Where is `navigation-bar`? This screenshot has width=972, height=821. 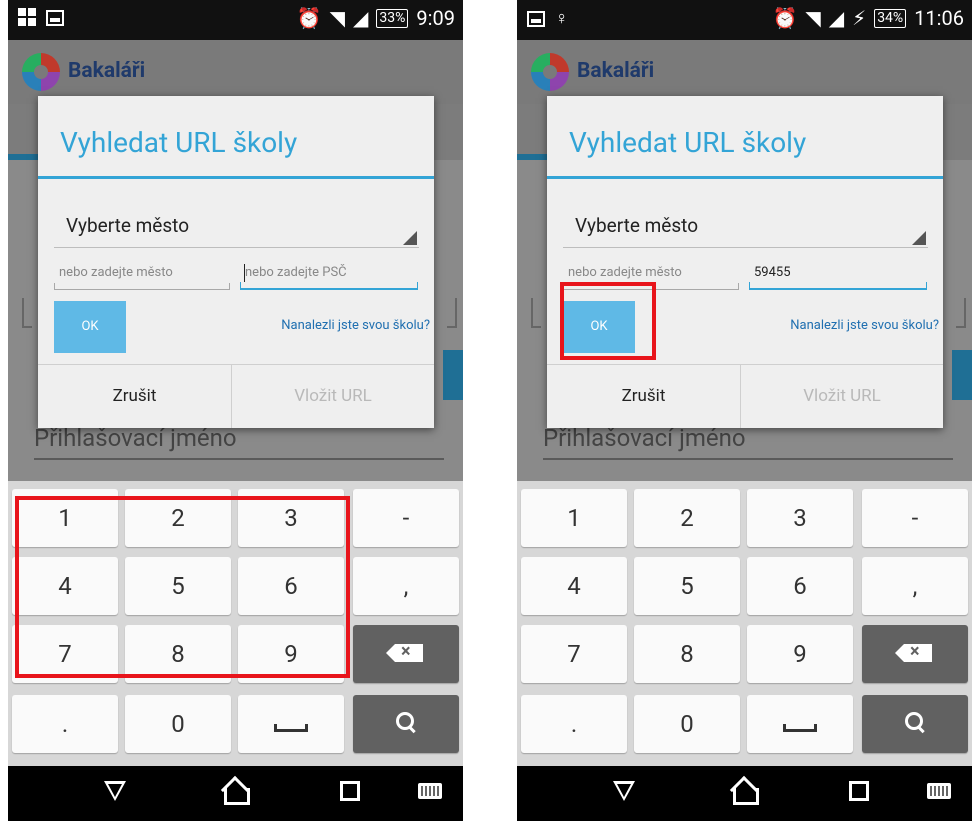
navigation-bar is located at coordinates (235, 793).